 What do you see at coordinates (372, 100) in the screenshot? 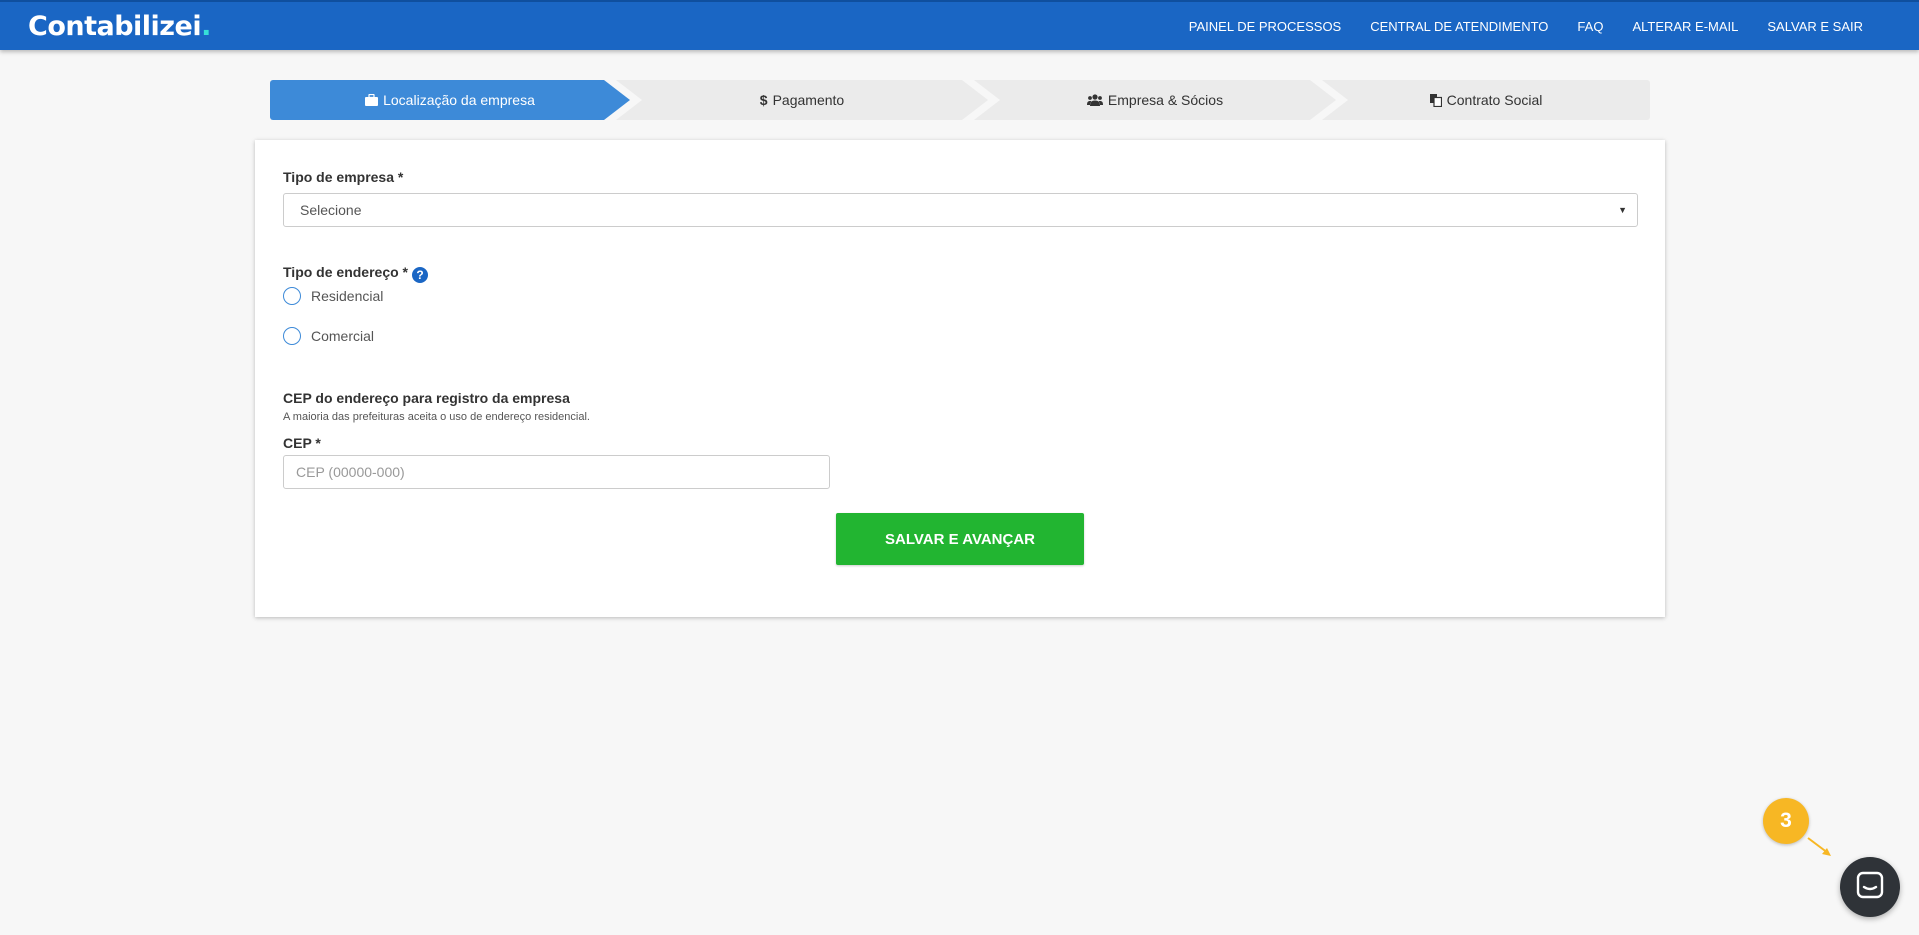
I see `briefcase-icon` at bounding box center [372, 100].